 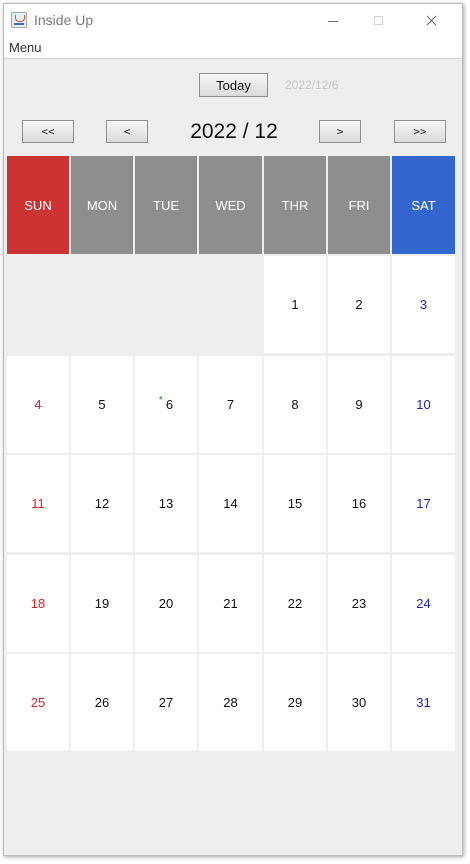 I want to click on day-number-wed: 14, so click(x=230, y=503).